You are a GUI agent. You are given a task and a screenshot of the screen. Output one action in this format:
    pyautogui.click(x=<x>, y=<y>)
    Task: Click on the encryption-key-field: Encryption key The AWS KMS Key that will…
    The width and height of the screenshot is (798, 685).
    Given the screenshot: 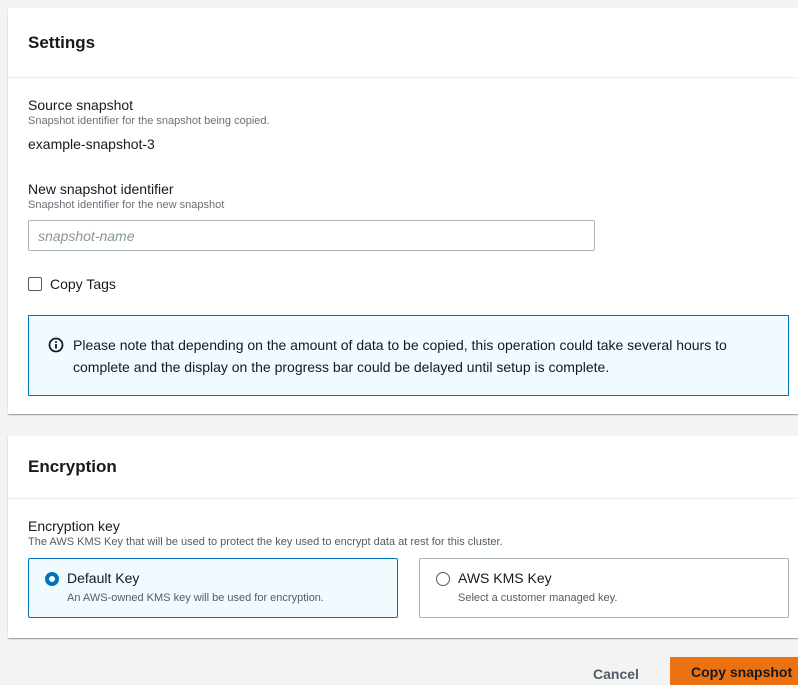 What is the action you would take?
    pyautogui.click(x=265, y=533)
    